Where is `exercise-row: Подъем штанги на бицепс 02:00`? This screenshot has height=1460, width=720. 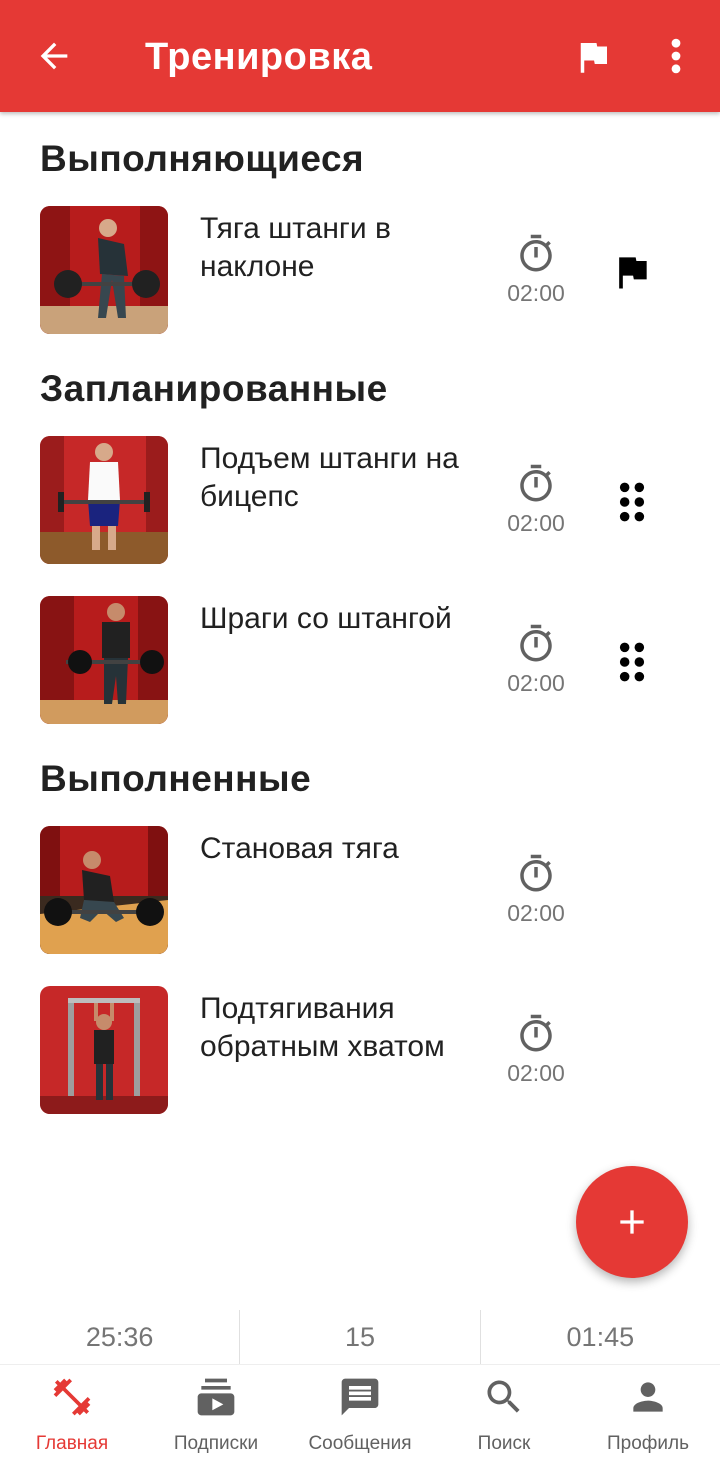 exercise-row: Подъем штанги на бицепс 02:00 is located at coordinates (360, 501).